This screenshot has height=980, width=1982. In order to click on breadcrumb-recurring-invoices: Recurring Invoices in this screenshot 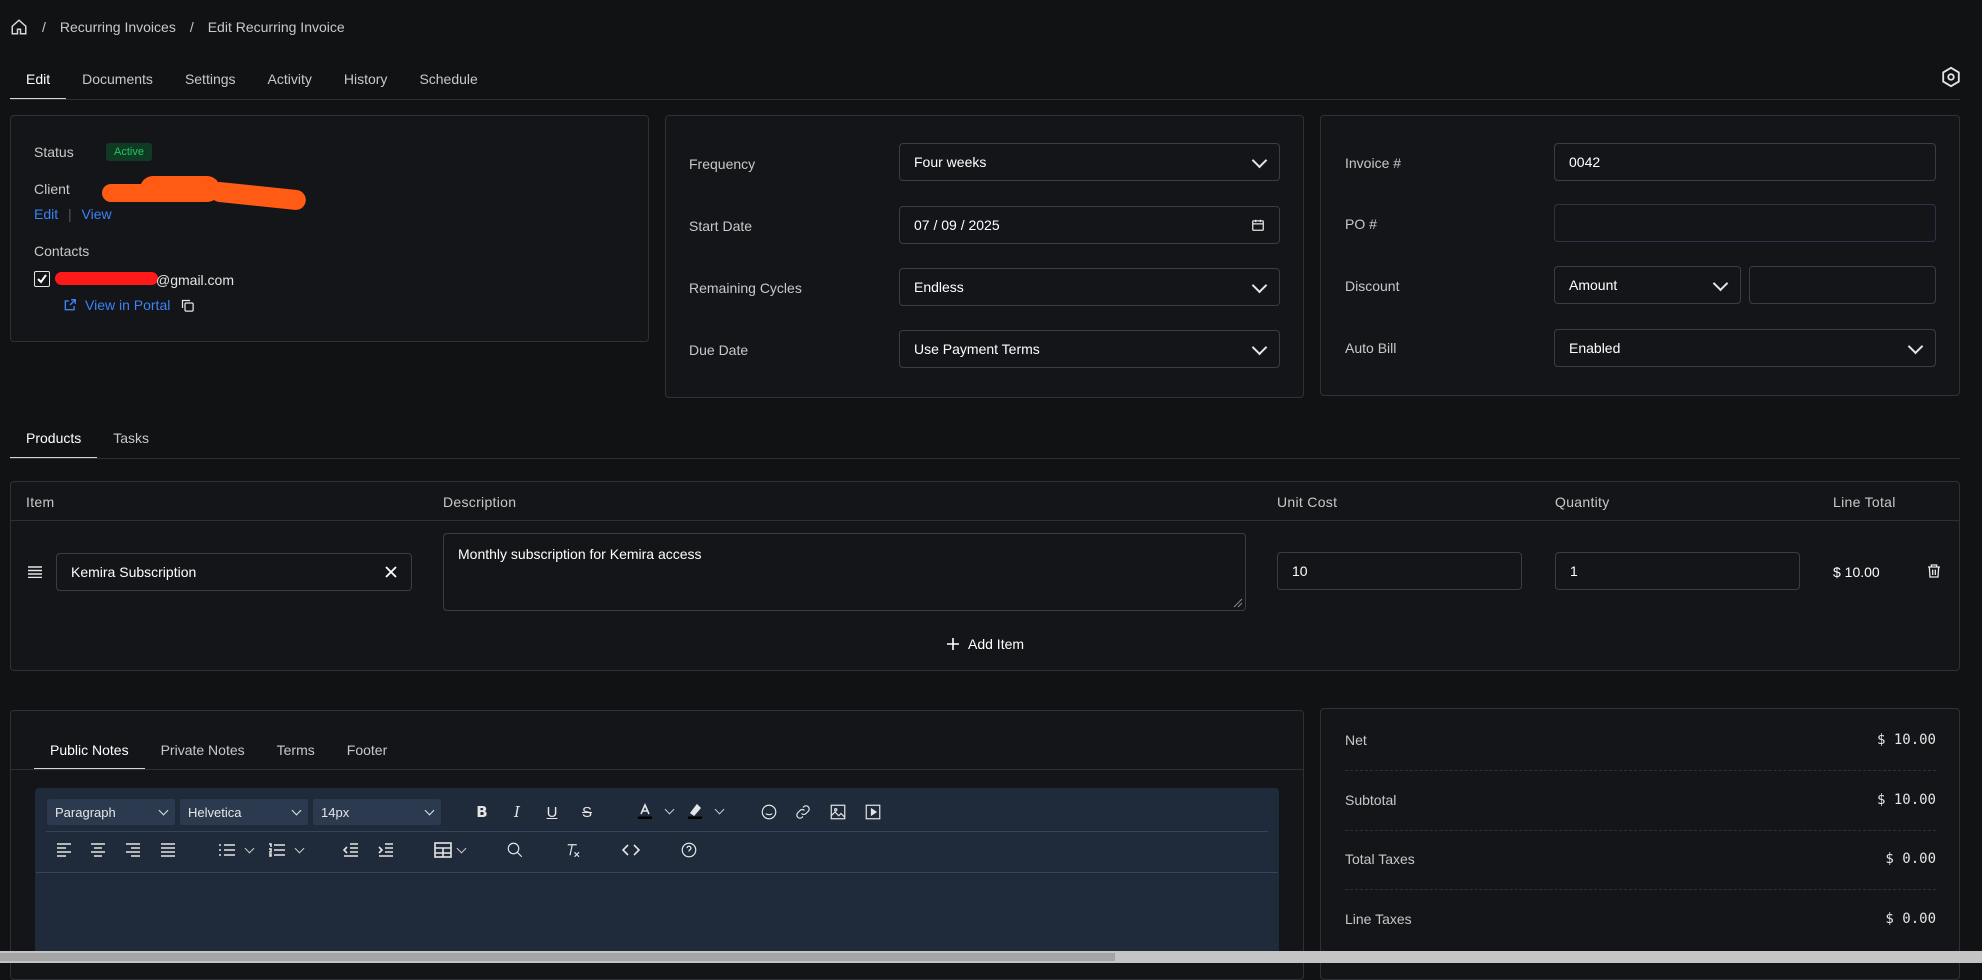, I will do `click(118, 27)`.